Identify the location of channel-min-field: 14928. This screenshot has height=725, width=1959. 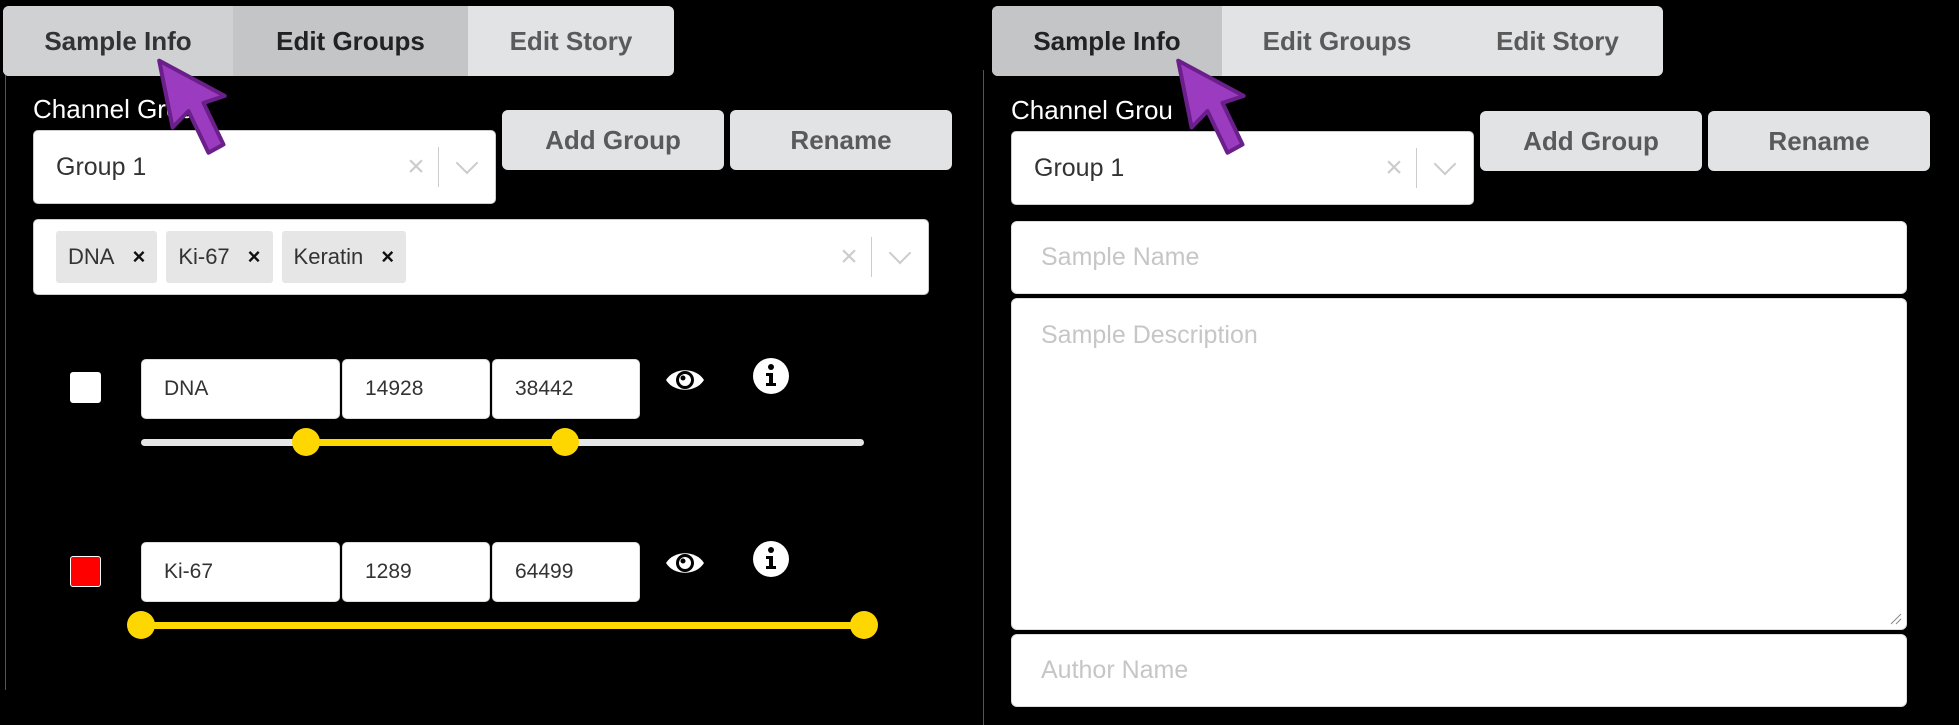
(416, 389).